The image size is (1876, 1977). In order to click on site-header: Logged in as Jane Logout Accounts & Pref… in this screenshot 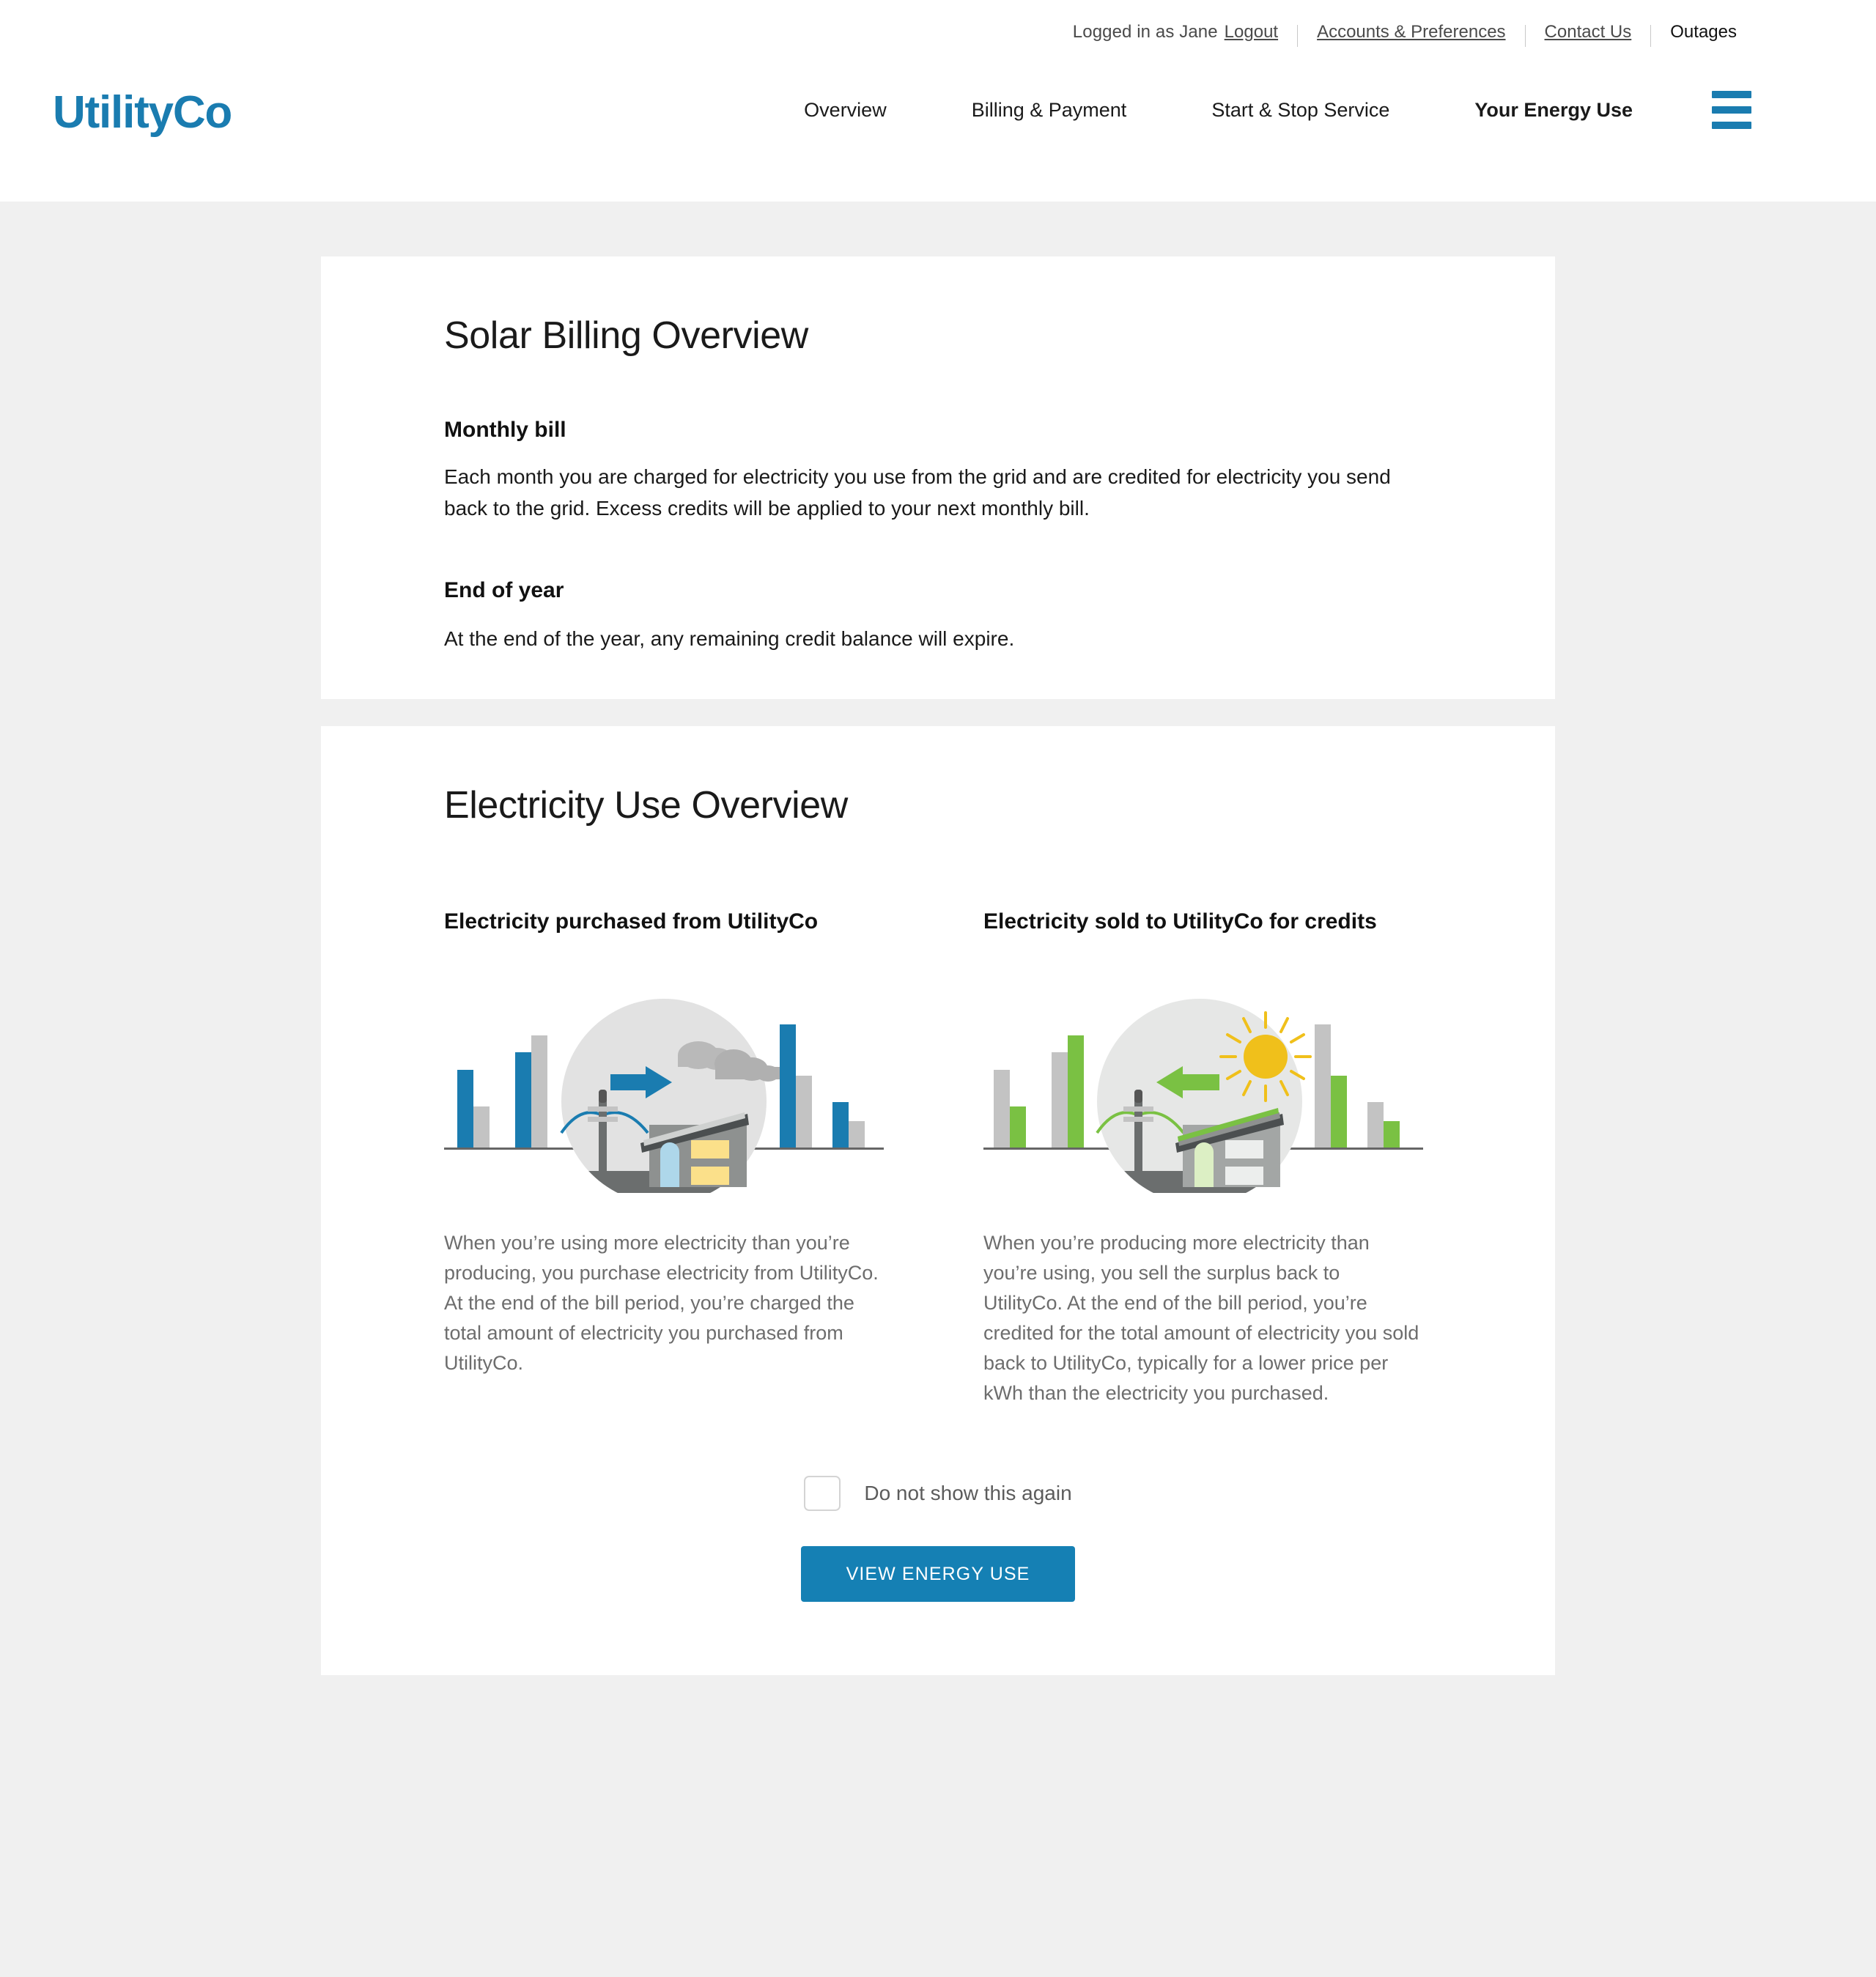, I will do `click(938, 101)`.